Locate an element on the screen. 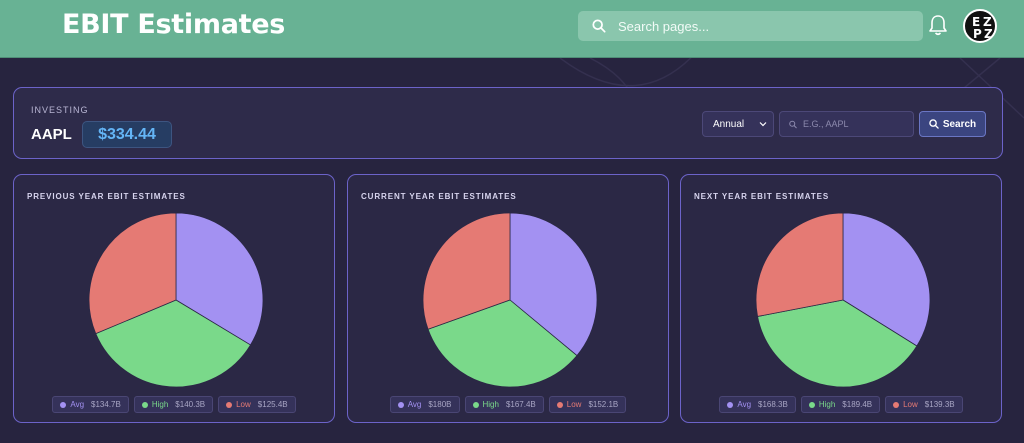 The height and width of the screenshot is (443, 1024). legend-item-avg: Avg $134.7B is located at coordinates (90, 404).